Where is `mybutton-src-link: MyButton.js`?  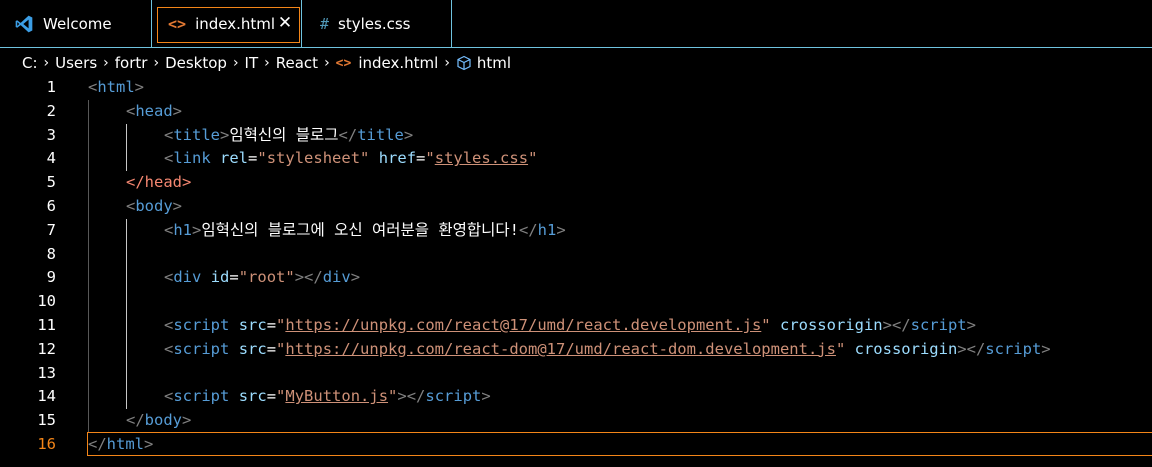 mybutton-src-link: MyButton.js is located at coordinates (336, 396).